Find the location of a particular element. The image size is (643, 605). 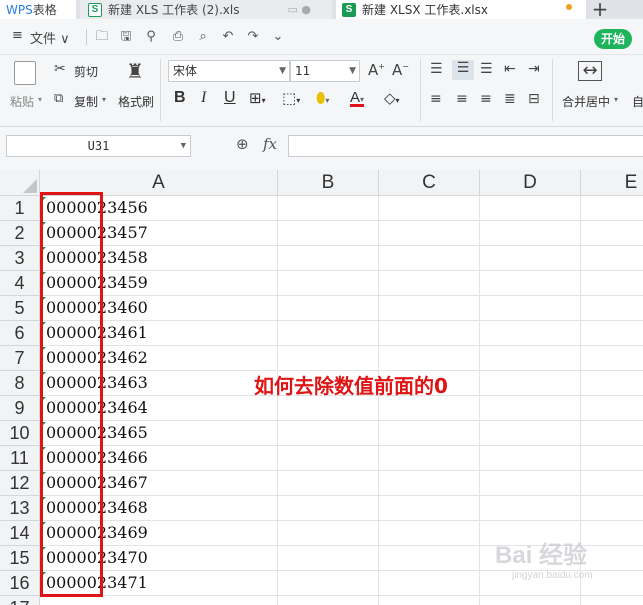

cell-a: 0000023457 is located at coordinates (159, 233).